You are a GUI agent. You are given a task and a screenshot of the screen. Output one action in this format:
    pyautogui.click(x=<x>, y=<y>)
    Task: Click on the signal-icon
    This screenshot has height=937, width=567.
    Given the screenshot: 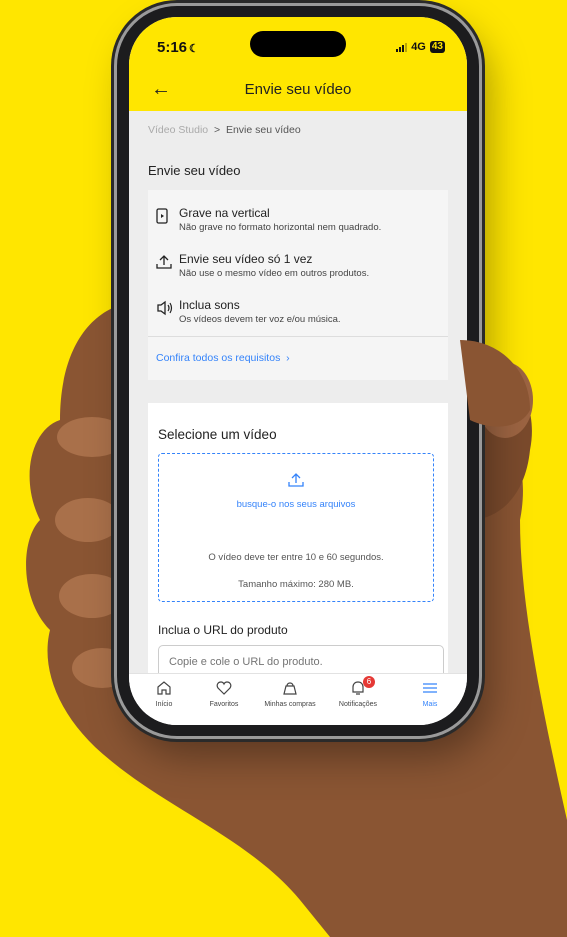 What is the action you would take?
    pyautogui.click(x=402, y=47)
    